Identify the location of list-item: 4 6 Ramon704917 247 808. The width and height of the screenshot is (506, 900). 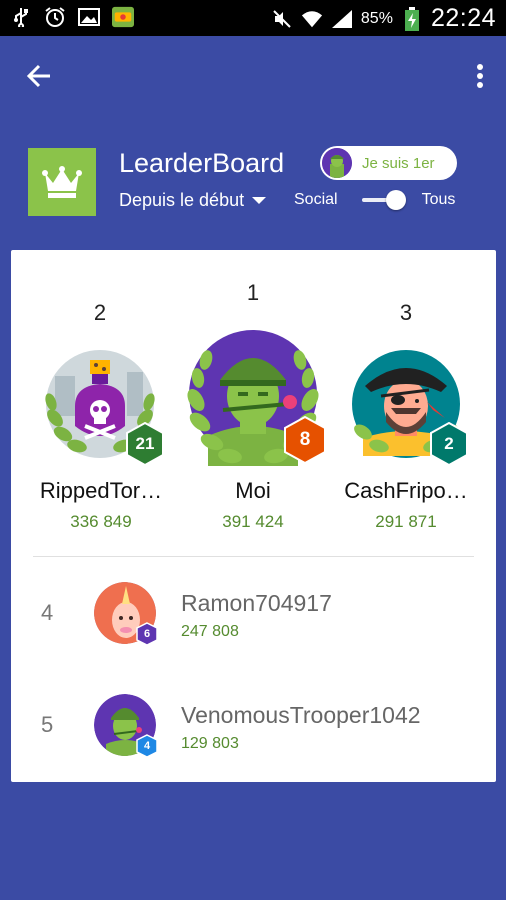
(253, 620).